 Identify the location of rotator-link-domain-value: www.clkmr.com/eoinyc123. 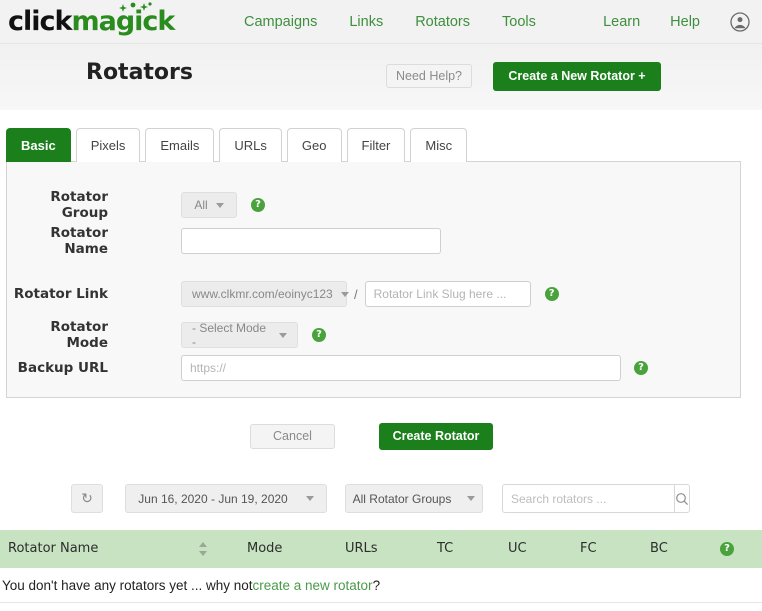
(262, 294).